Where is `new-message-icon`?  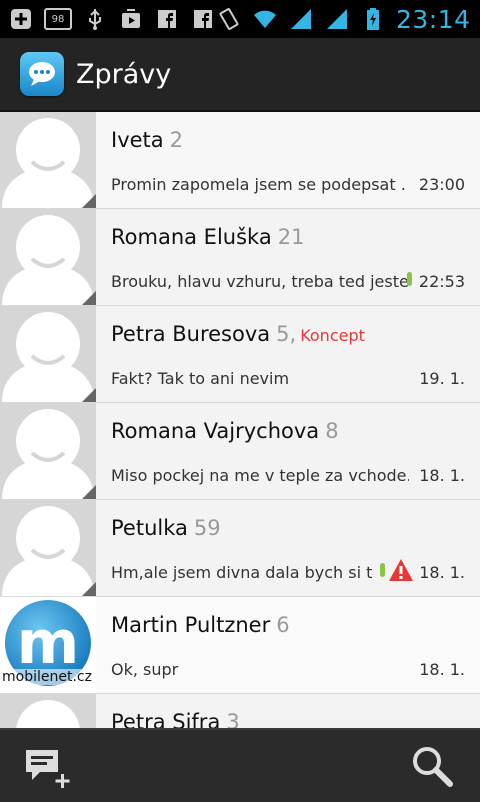 new-message-icon is located at coordinates (50, 768).